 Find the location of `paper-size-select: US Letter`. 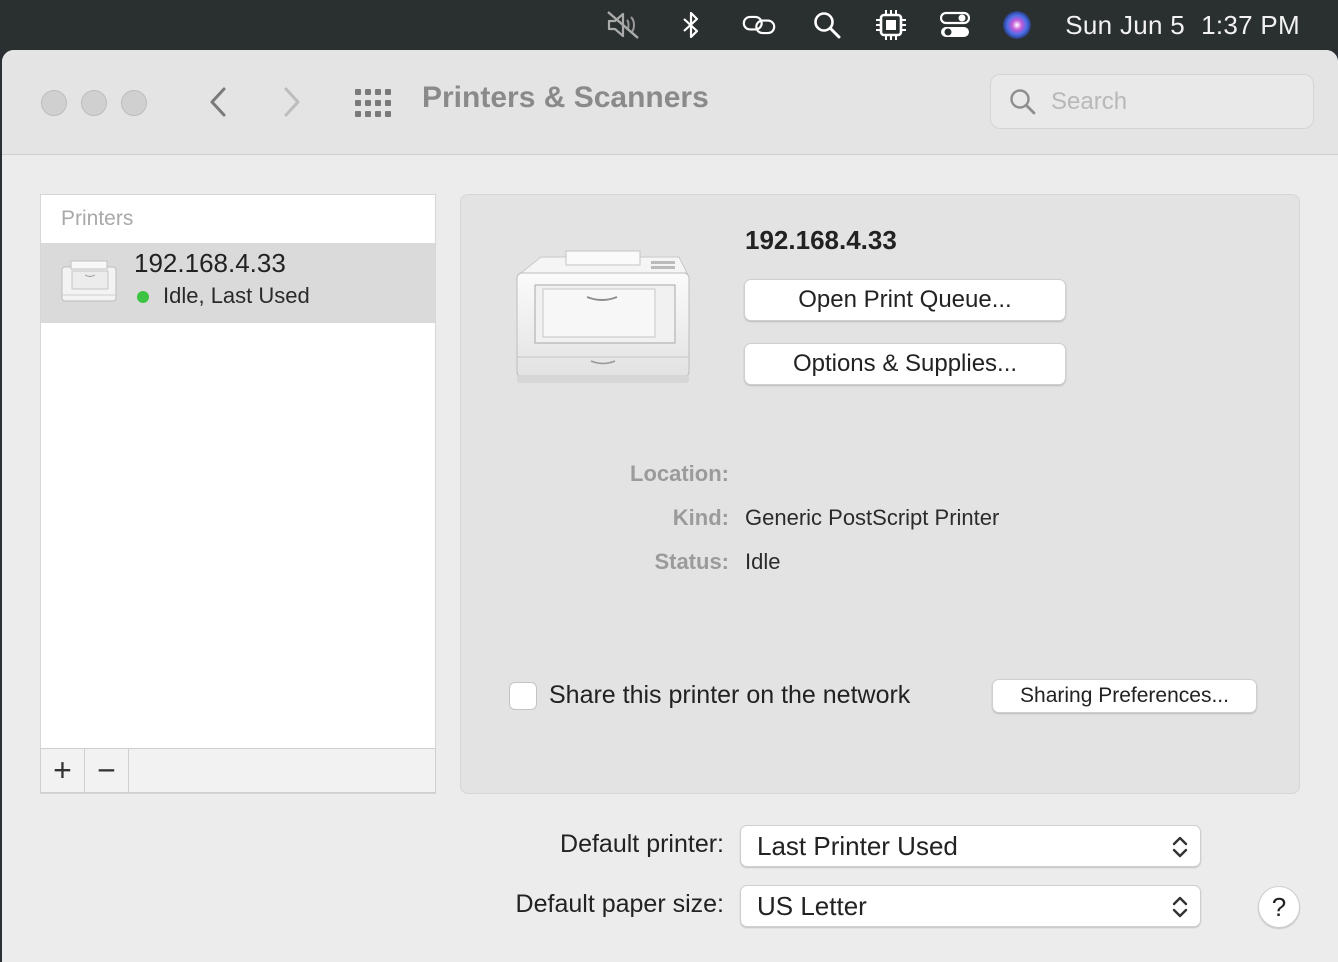

paper-size-select: US Letter is located at coordinates (970, 906).